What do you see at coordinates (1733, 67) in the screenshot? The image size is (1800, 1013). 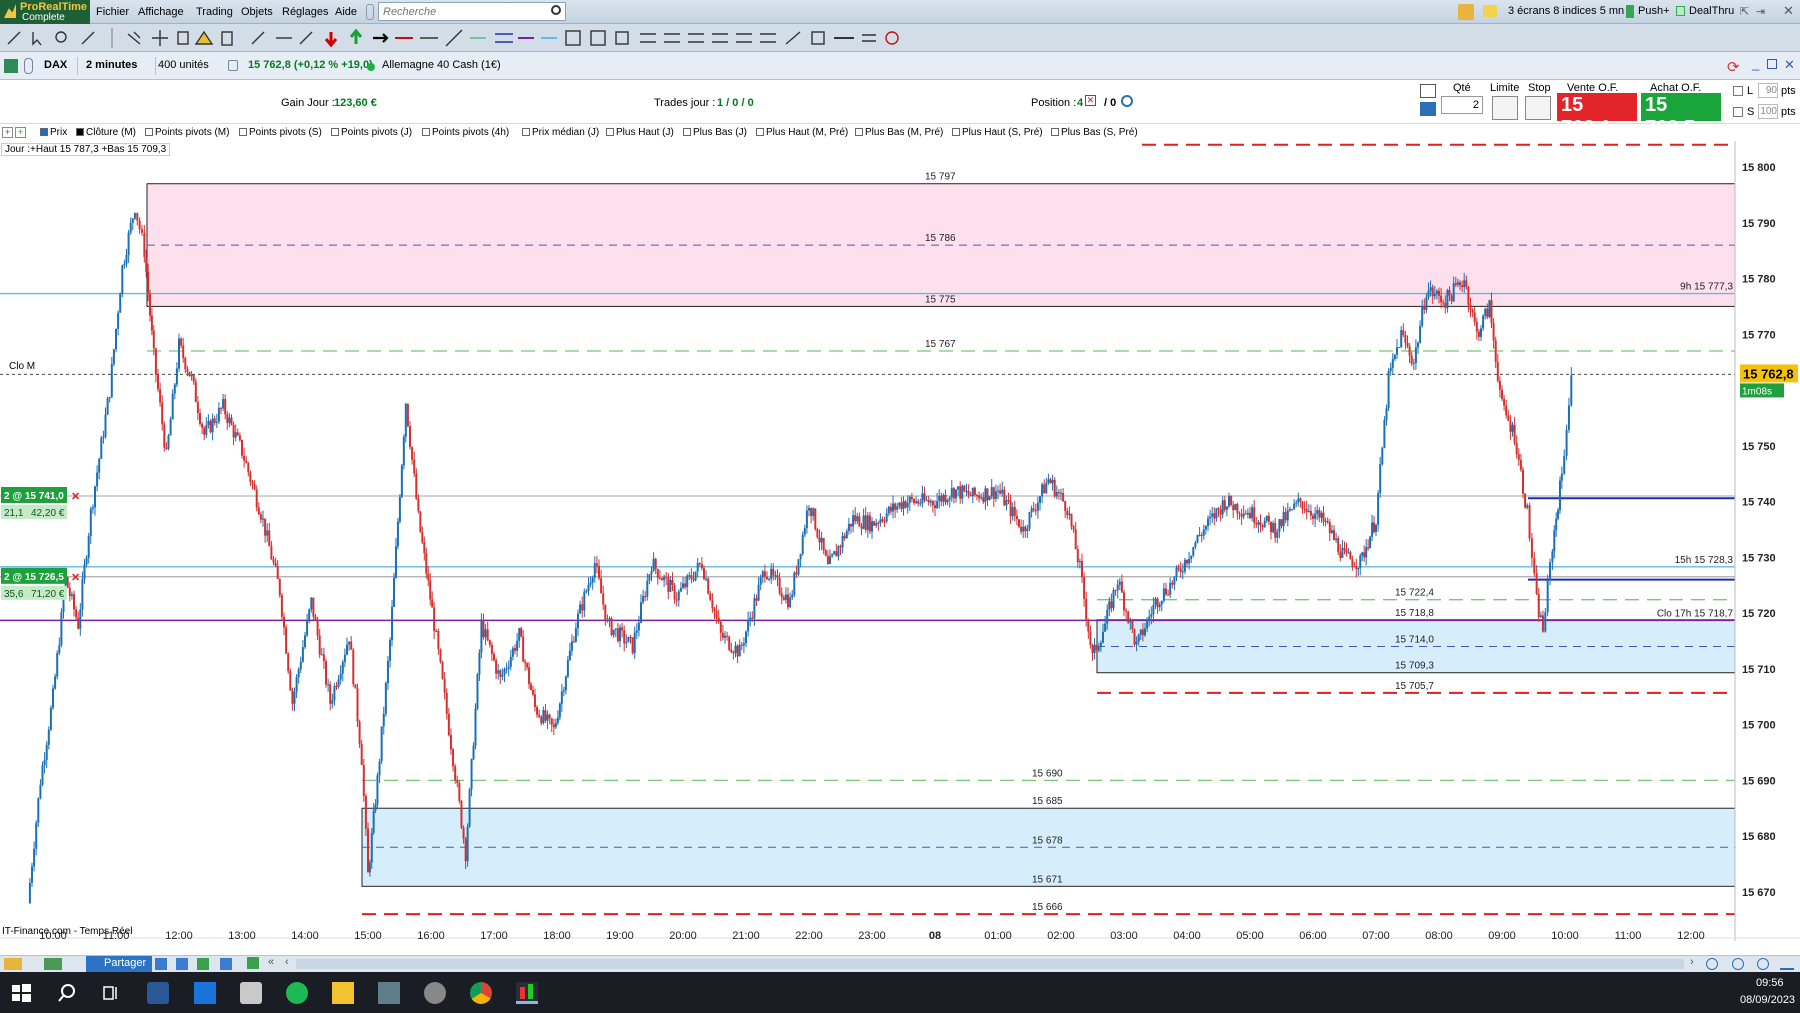 I see `refresh-icon: ⟳` at bounding box center [1733, 67].